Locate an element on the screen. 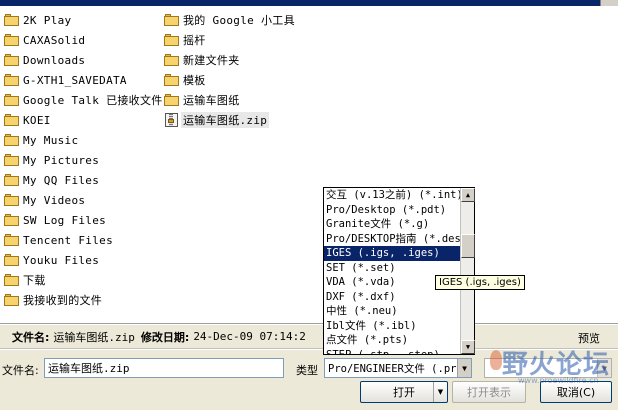 Image resolution: width=618 pixels, height=410 pixels. list-item: 运输车图纸.zip is located at coordinates (244, 120).